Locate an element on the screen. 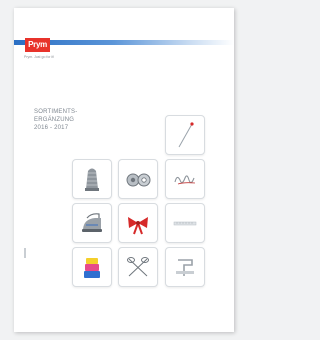 This screenshot has height=340, width=320. heading-line-2: ERGÄNZUNG is located at coordinates (54, 120).